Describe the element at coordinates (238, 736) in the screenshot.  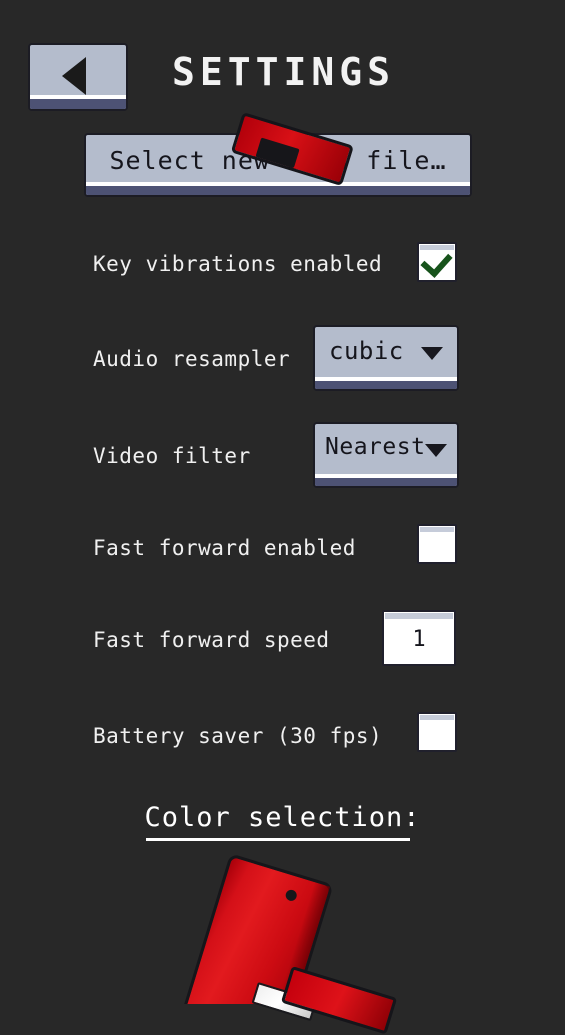
I see `setting-label-battery-saver: Battery saver (30 fps)` at that location.